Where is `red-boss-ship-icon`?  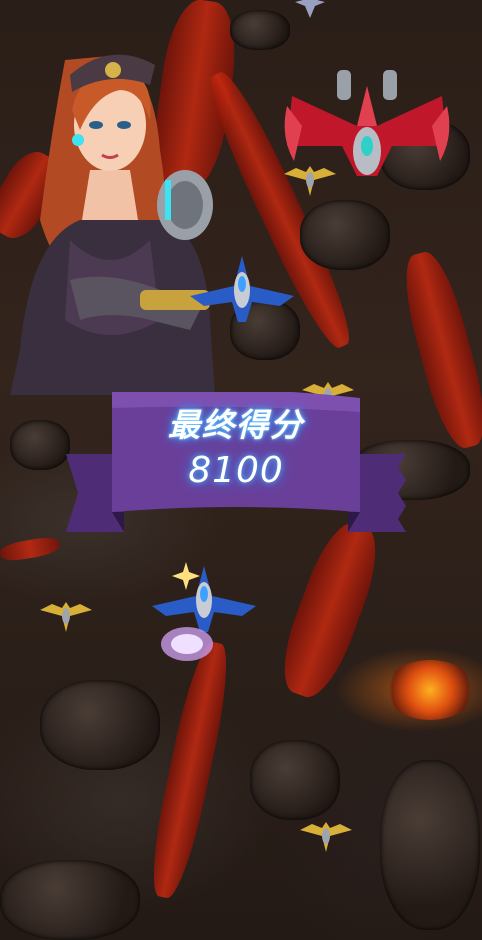
red-boss-ship-icon is located at coordinates (367, 123).